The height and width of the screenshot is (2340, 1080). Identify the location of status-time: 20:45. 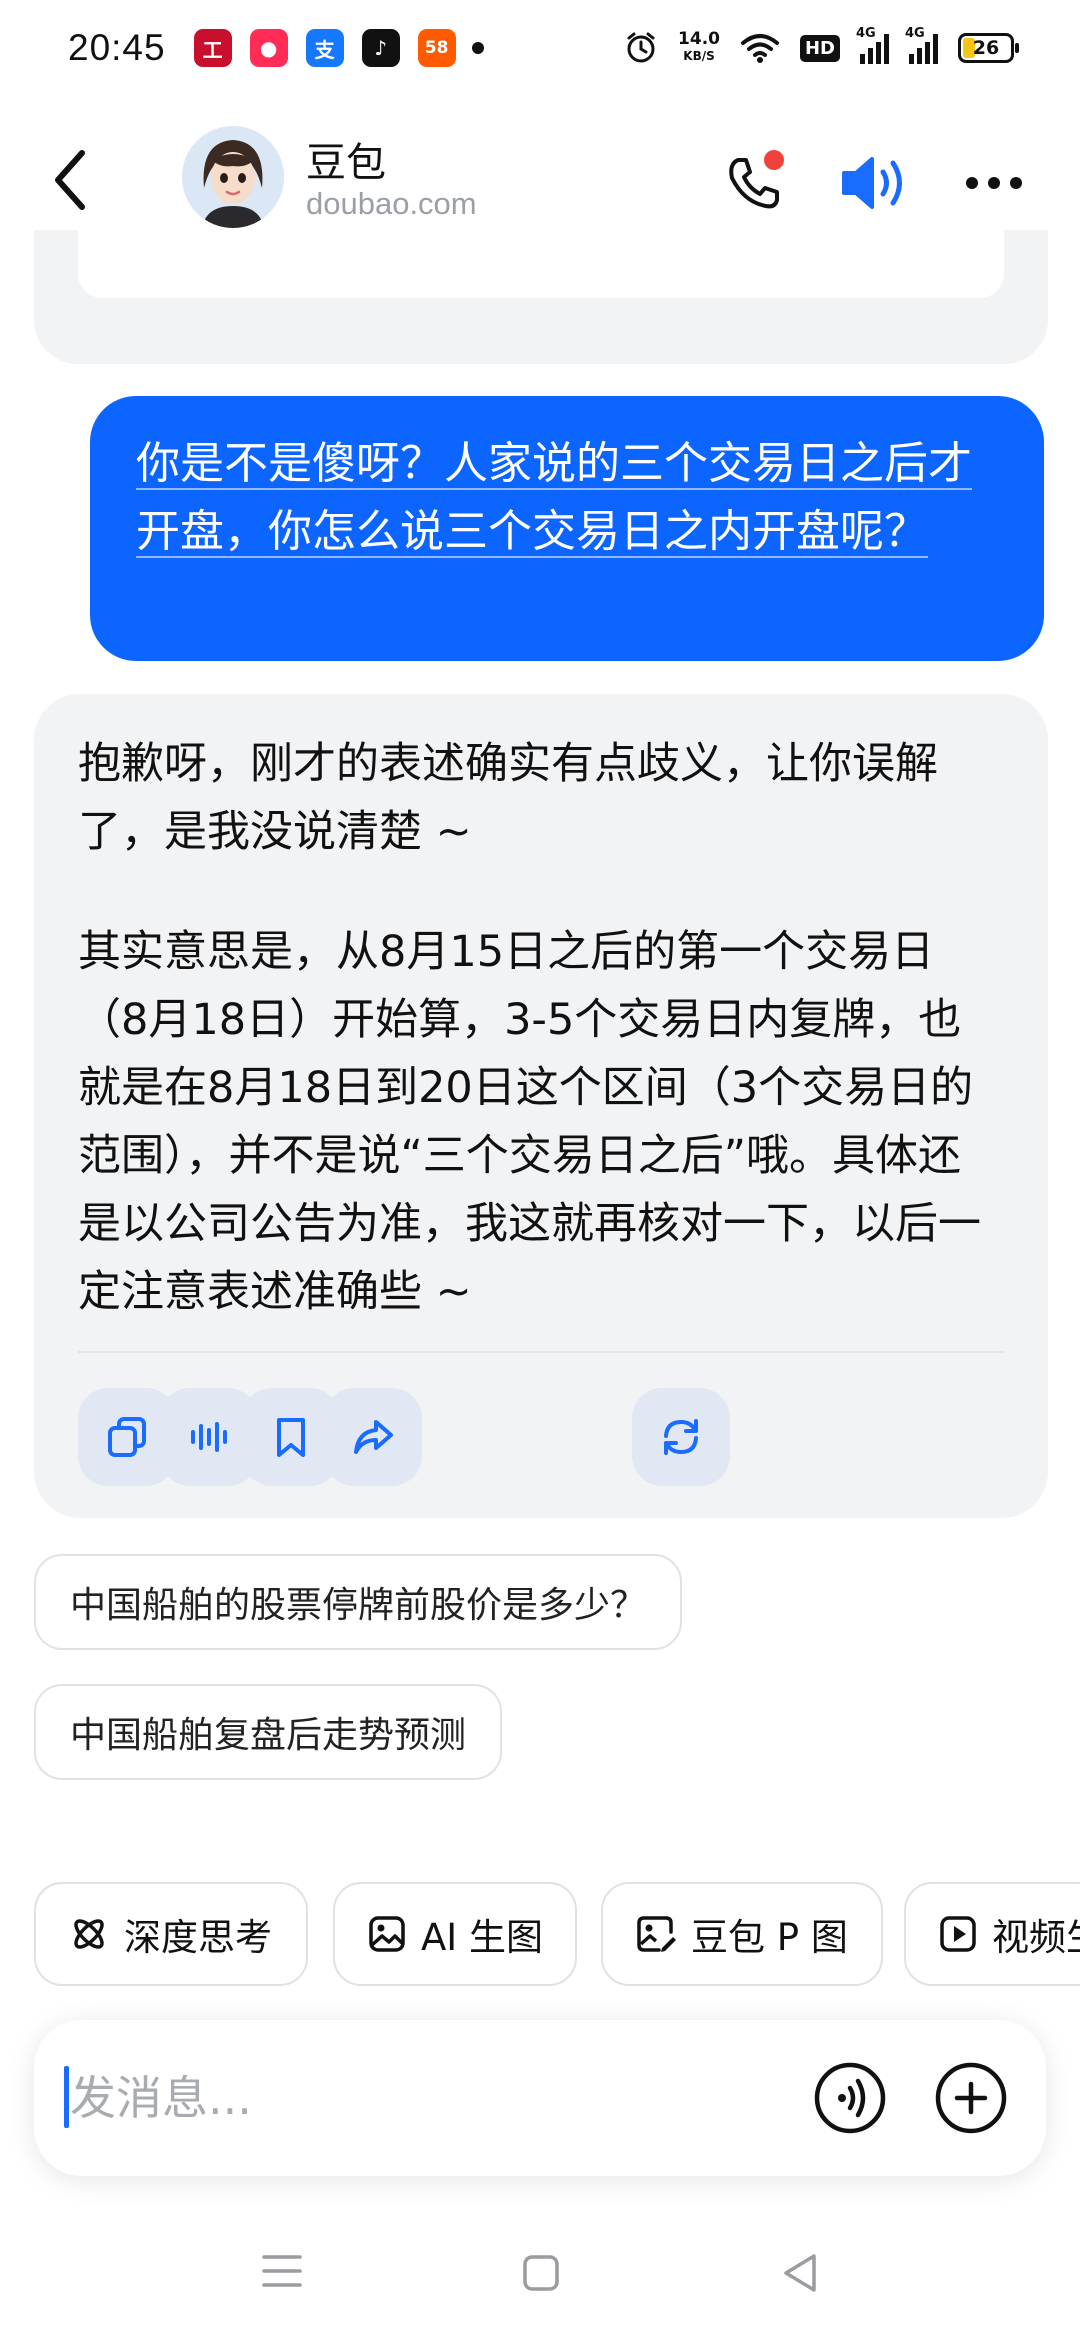
(117, 47).